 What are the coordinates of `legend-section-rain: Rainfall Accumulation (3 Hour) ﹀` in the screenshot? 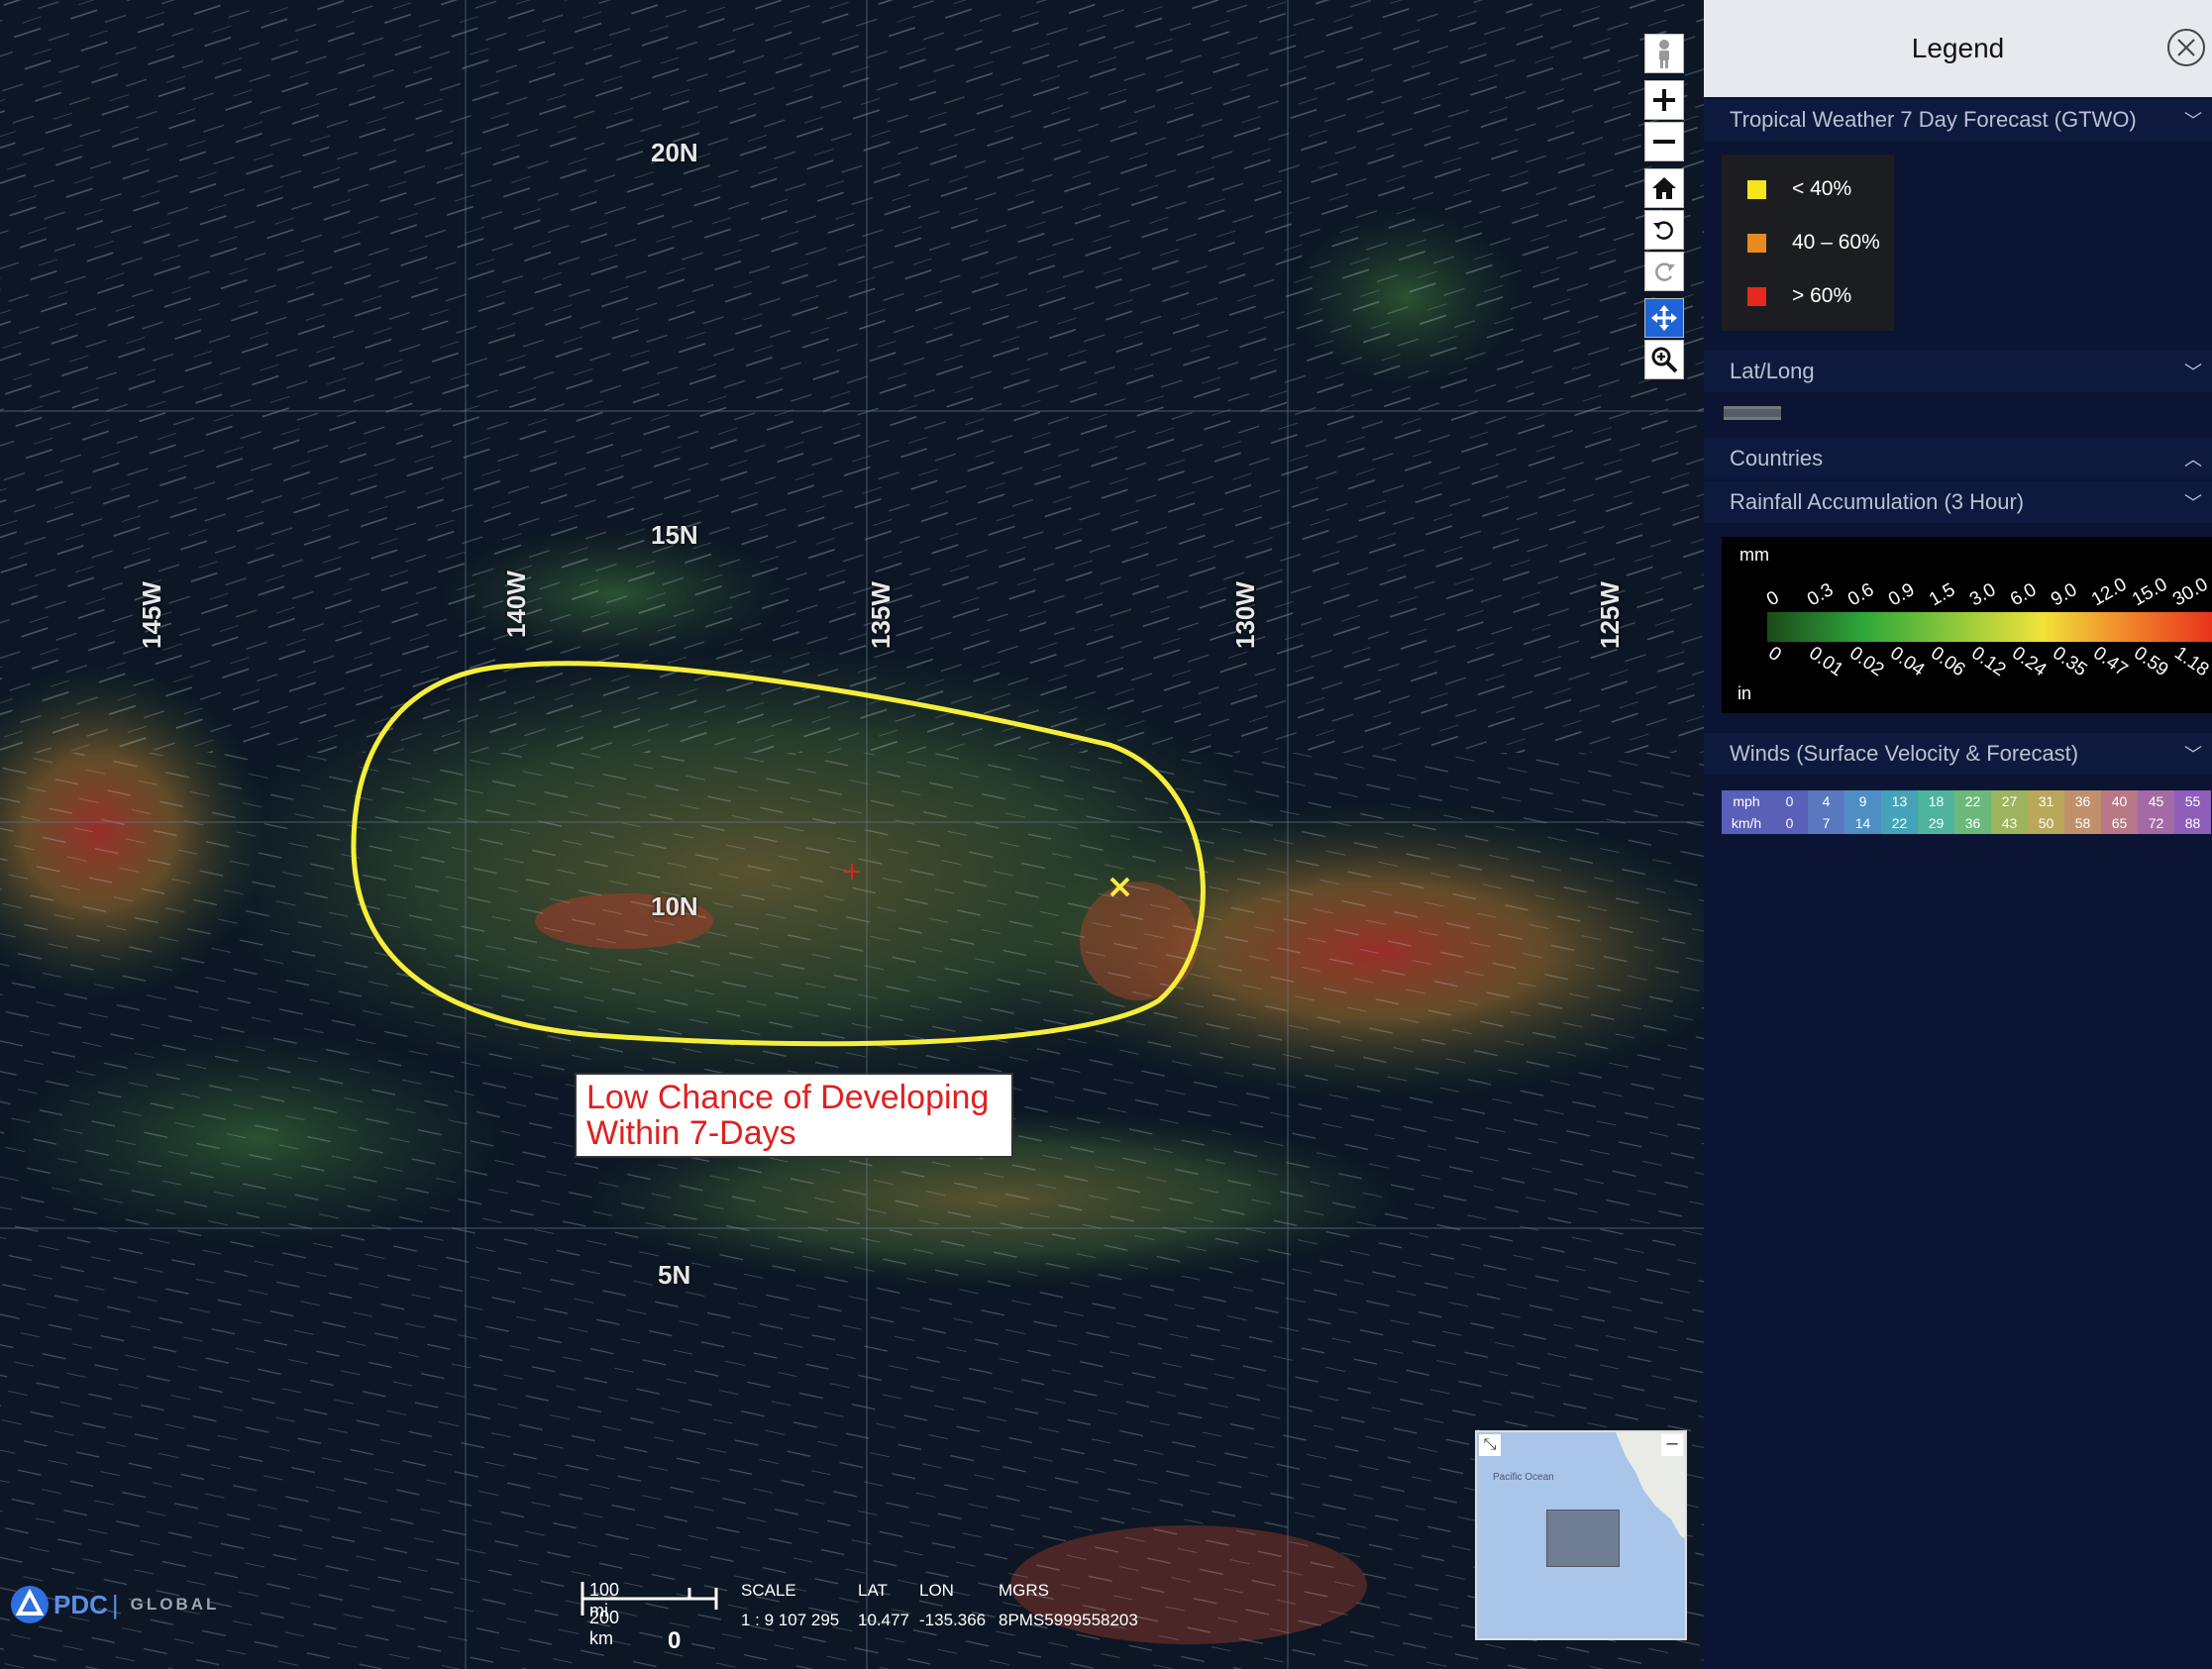 It's located at (1958, 502).